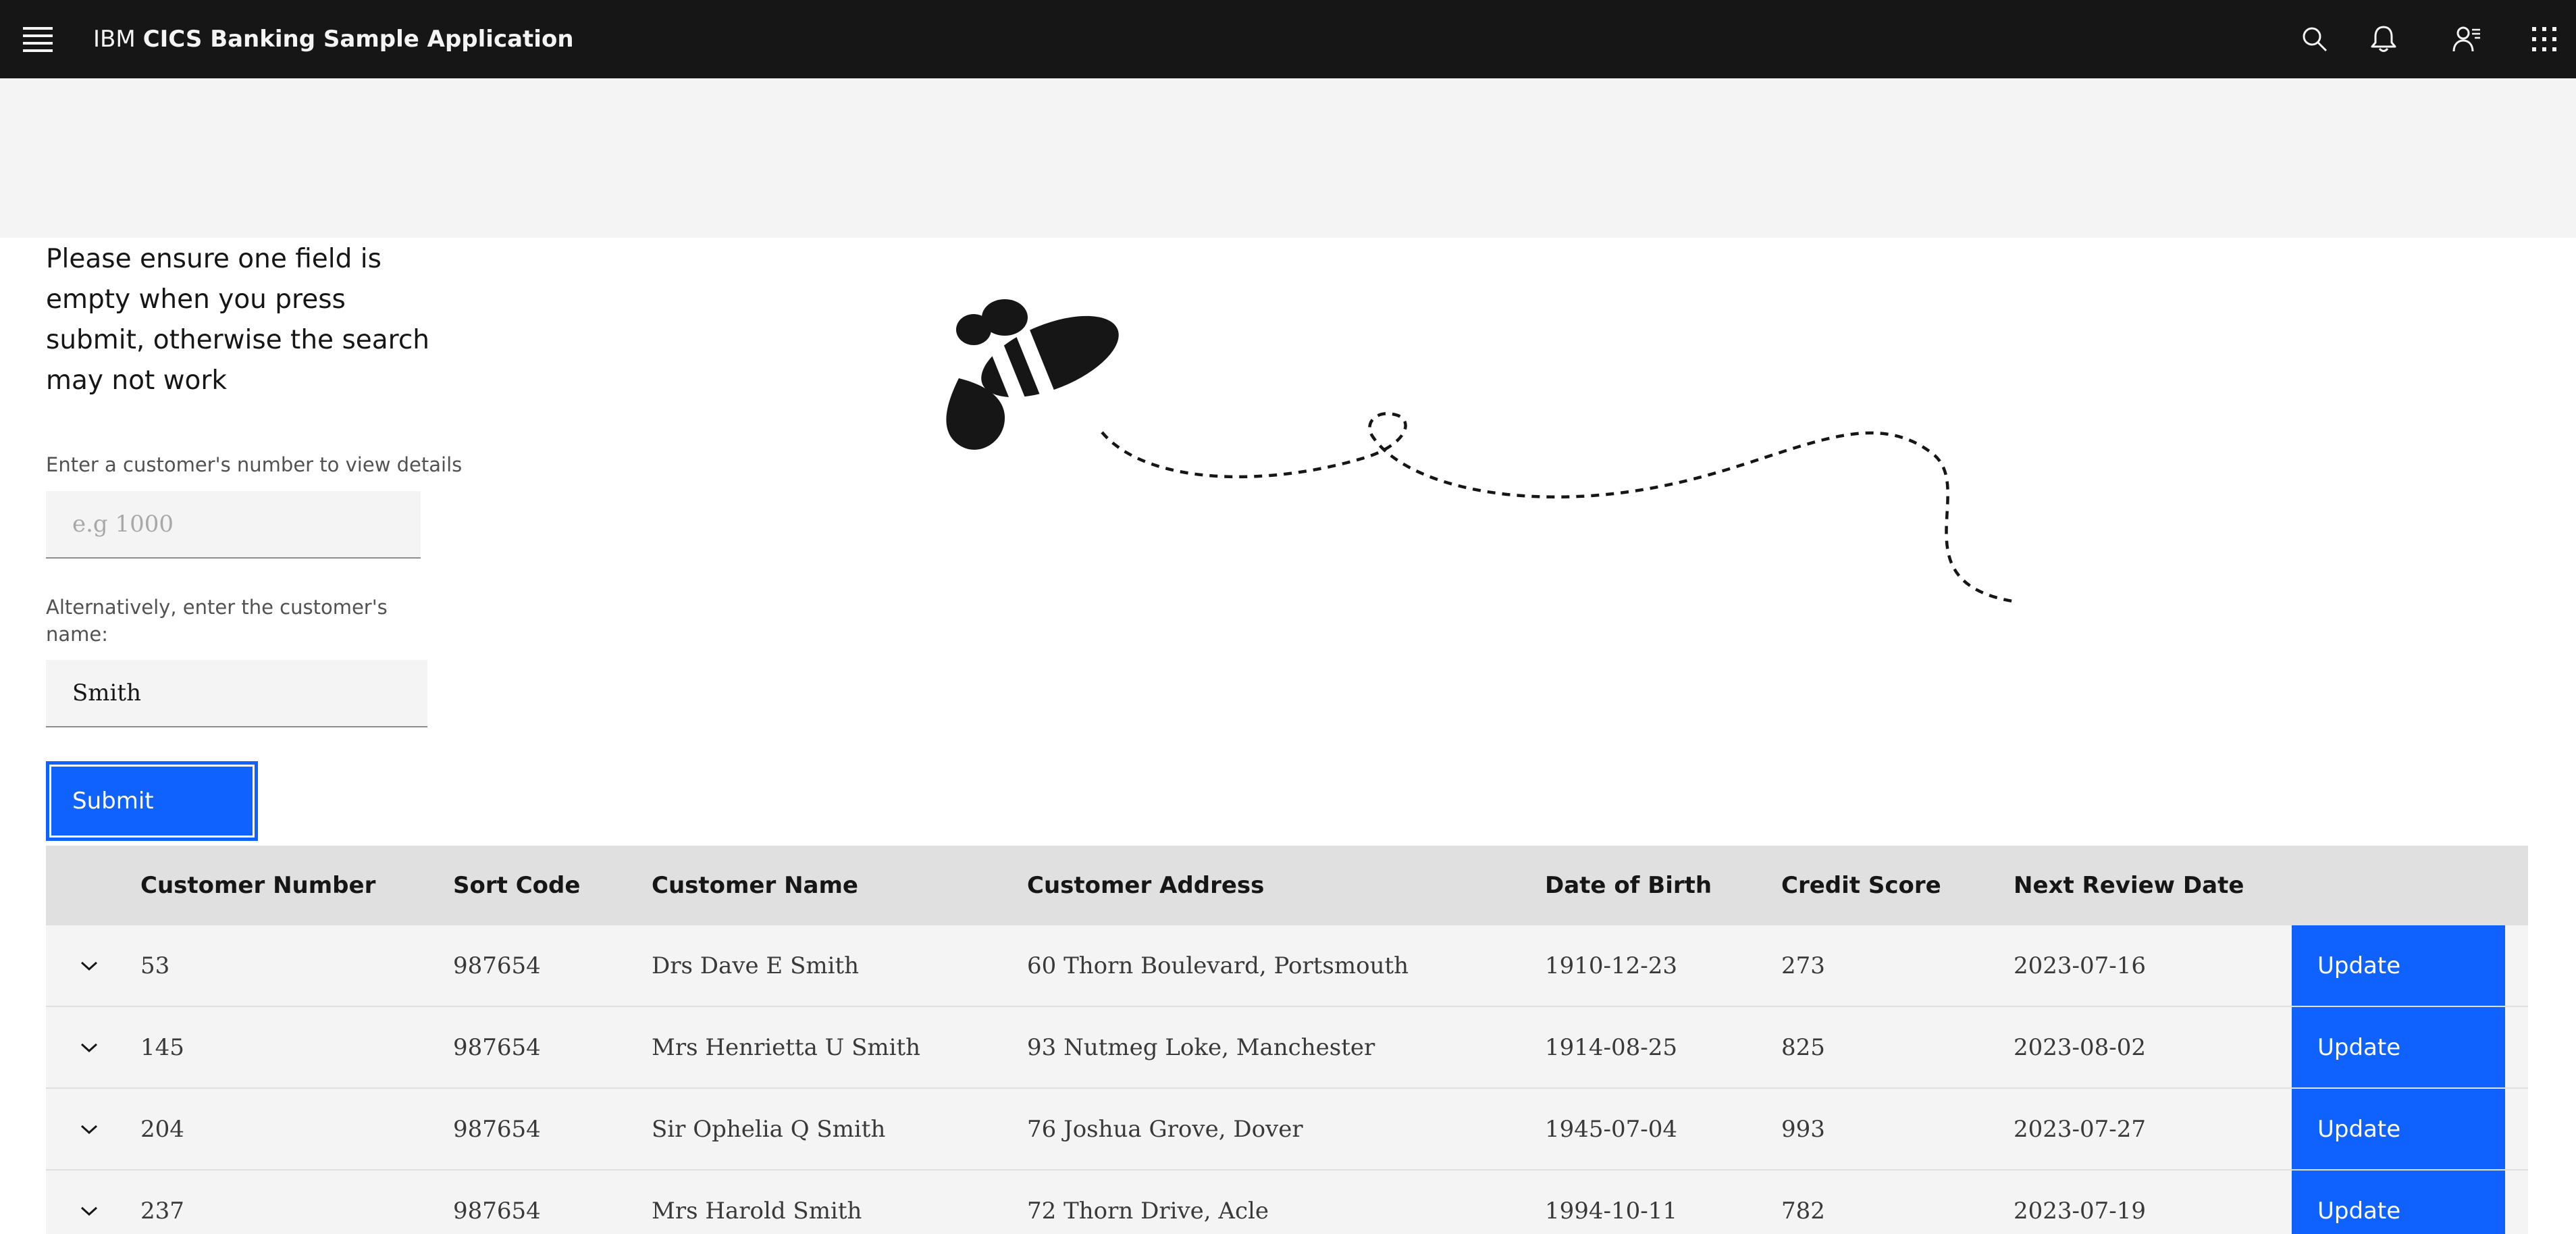 Image resolution: width=2576 pixels, height=1234 pixels. I want to click on column-header-sort-code: Sort Code, so click(517, 885).